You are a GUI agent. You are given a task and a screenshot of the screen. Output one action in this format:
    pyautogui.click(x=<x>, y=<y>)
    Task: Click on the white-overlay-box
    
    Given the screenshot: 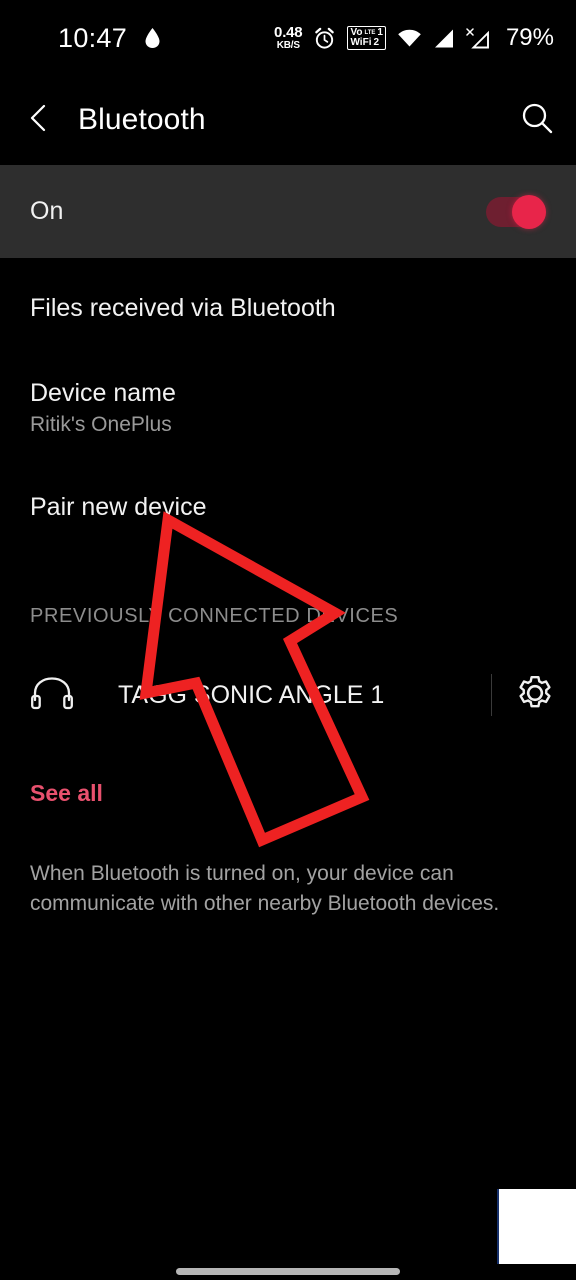 What is the action you would take?
    pyautogui.click(x=536, y=1226)
    